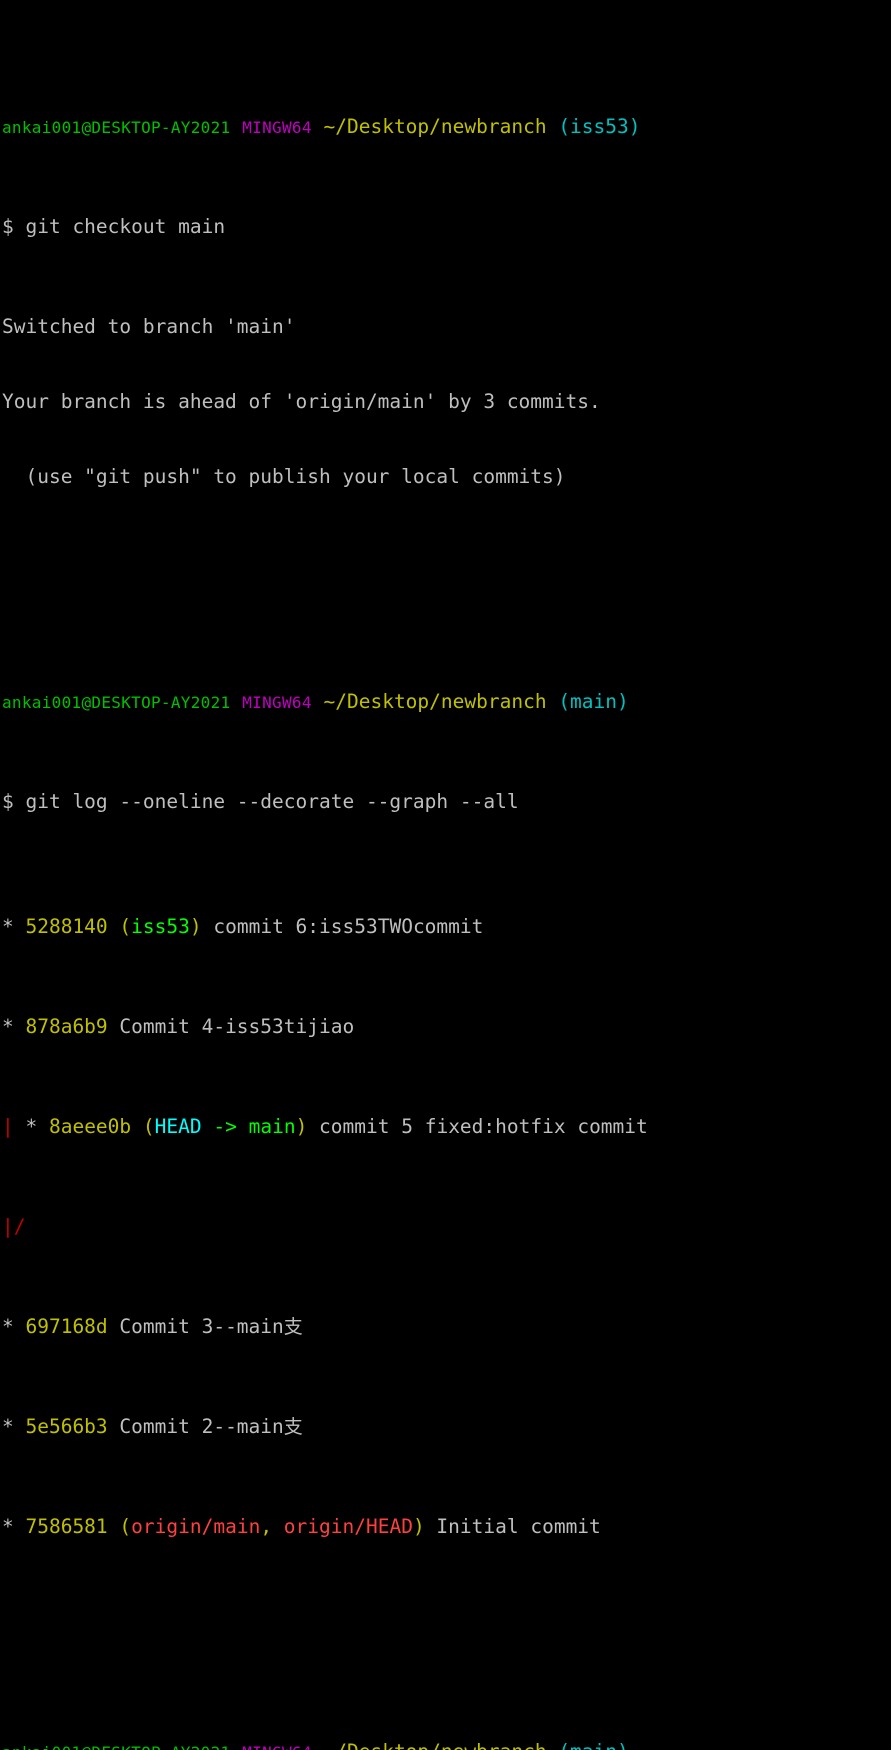 The width and height of the screenshot is (891, 1750). What do you see at coordinates (116, 1746) in the screenshot?
I see `prompt-user-host-3: ankai001@DESKTOP-AY2021` at bounding box center [116, 1746].